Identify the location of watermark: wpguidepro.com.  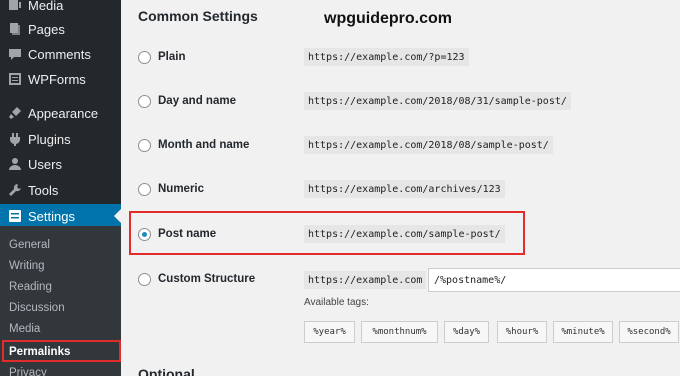
(388, 18).